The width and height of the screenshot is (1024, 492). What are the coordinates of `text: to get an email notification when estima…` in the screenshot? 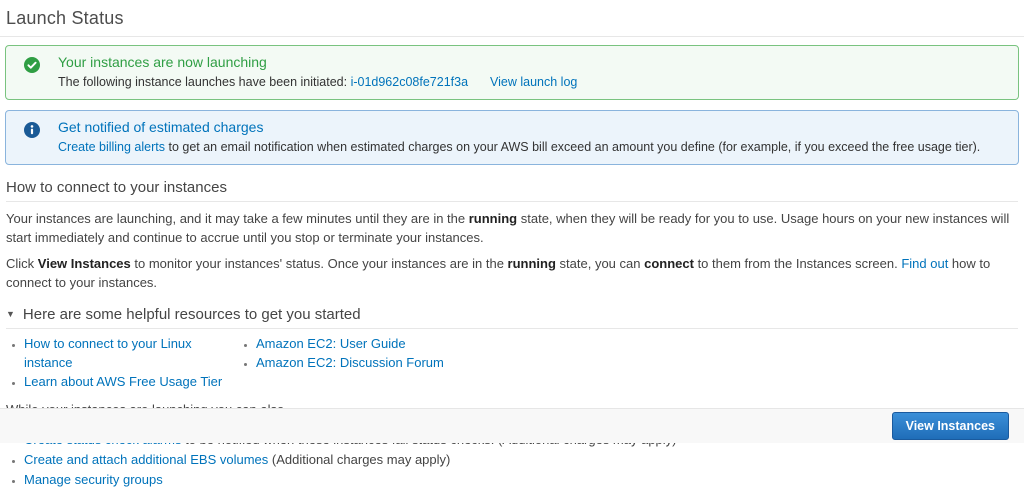 It's located at (573, 147).